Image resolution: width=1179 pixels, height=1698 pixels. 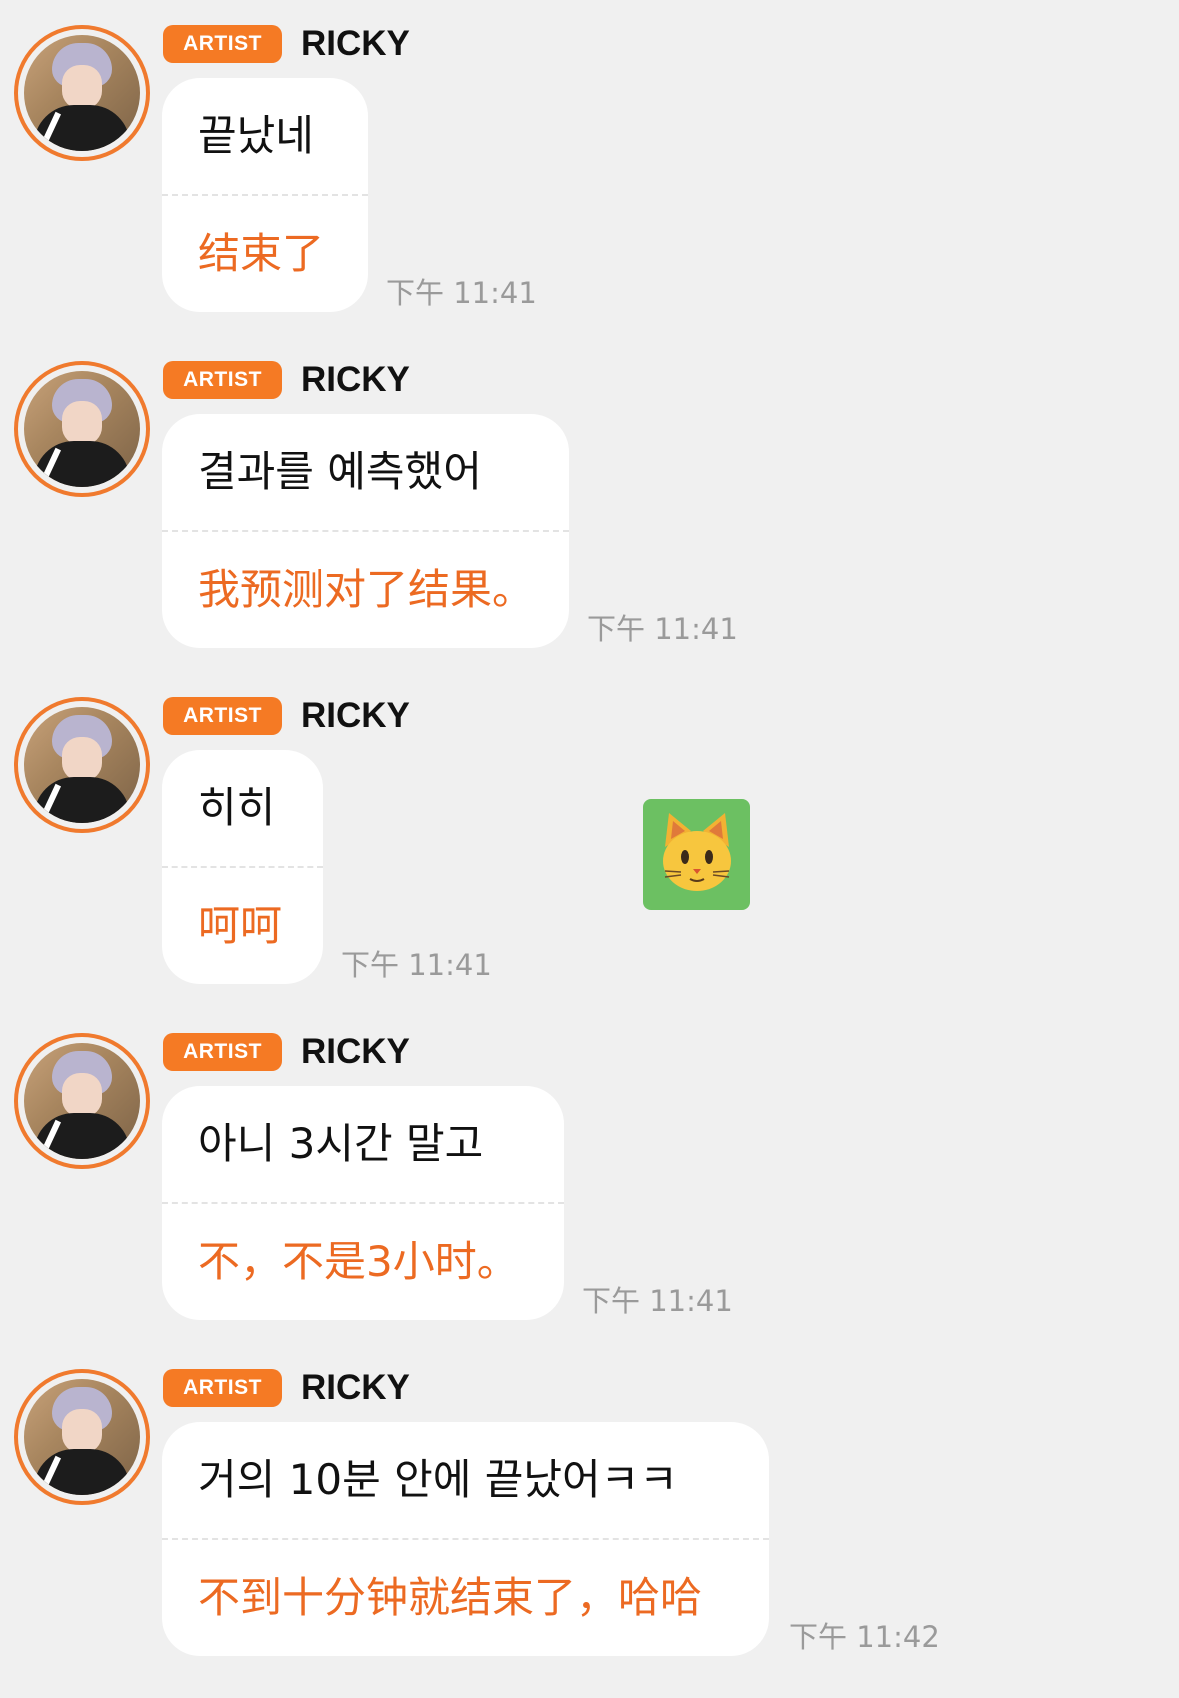 I want to click on message-bubble: 아니 3시간 말고 不，不是3小时。, so click(x=363, y=1203).